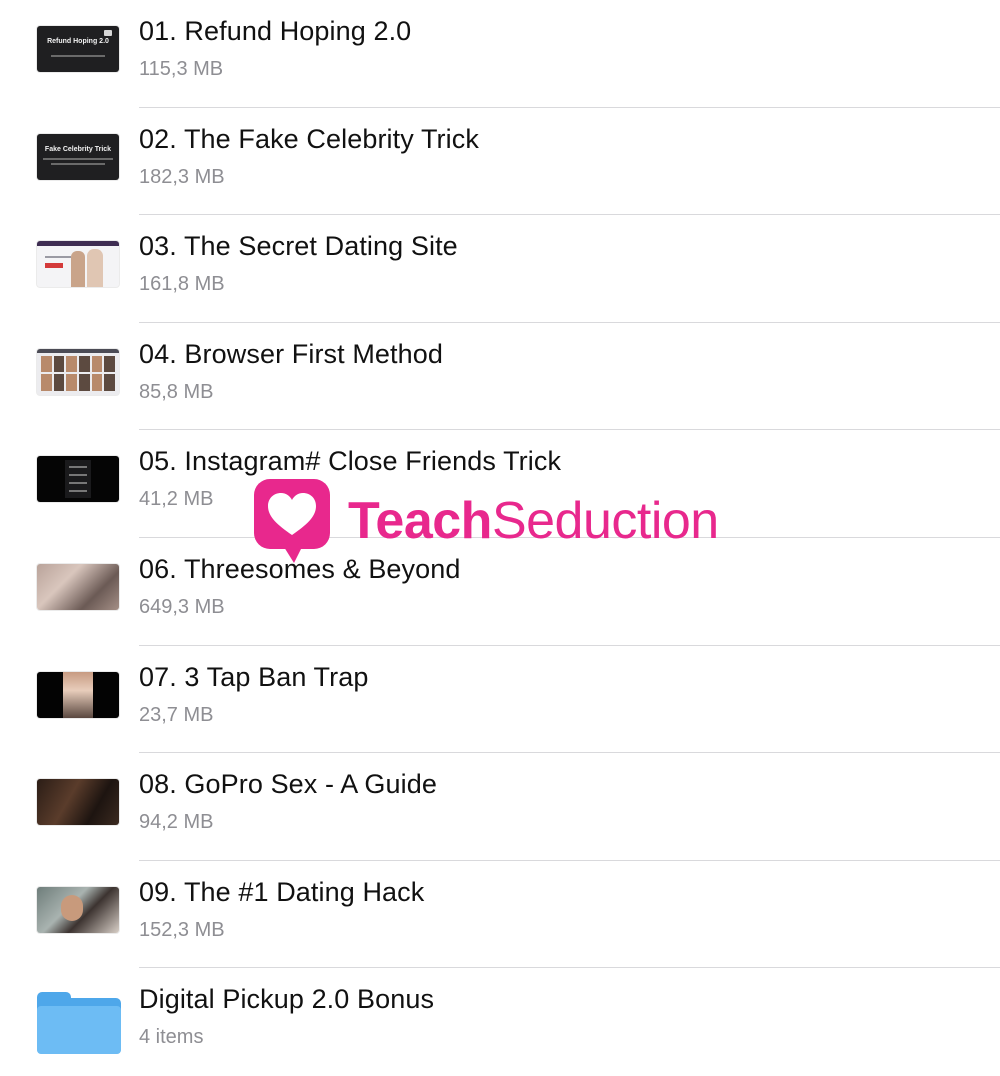  I want to click on thumbnail-button, so click(54, 266).